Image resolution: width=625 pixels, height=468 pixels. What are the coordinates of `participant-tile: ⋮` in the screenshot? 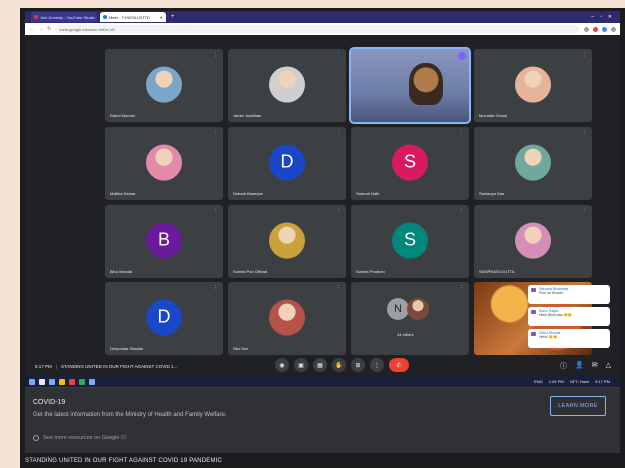 It's located at (410, 85).